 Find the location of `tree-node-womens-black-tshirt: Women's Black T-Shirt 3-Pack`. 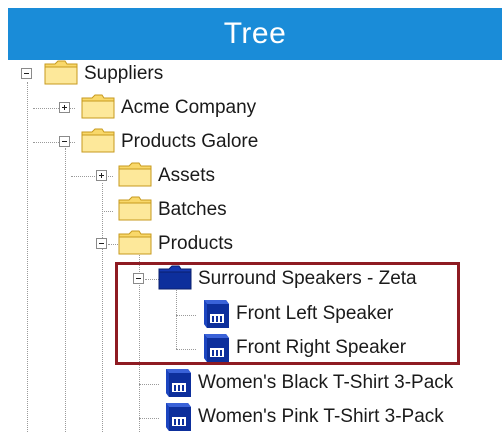

tree-node-womens-black-tshirt: Women's Black T-Shirt 3-Pack is located at coordinates (330, 383).